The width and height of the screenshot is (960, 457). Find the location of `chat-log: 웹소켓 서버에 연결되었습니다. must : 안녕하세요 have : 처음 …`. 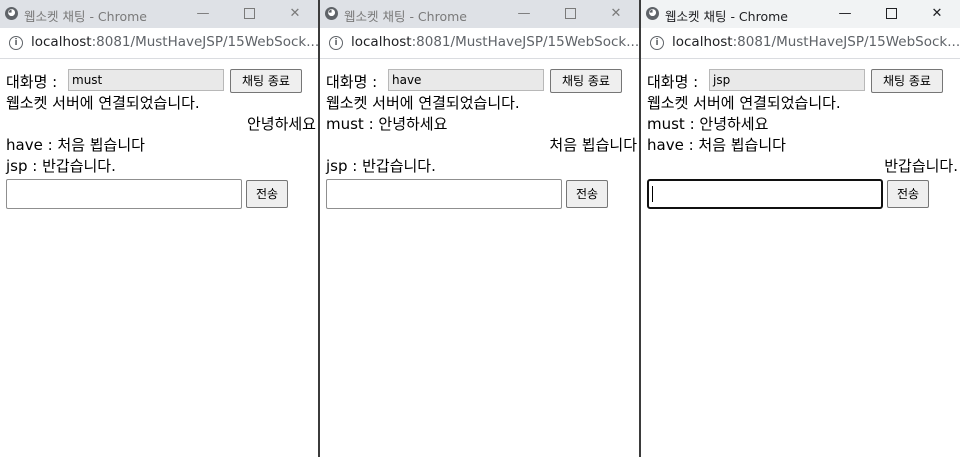

chat-log: 웹소켓 서버에 연결되었습니다. must : 안녕하세요 have : 처음 … is located at coordinates (803, 135).